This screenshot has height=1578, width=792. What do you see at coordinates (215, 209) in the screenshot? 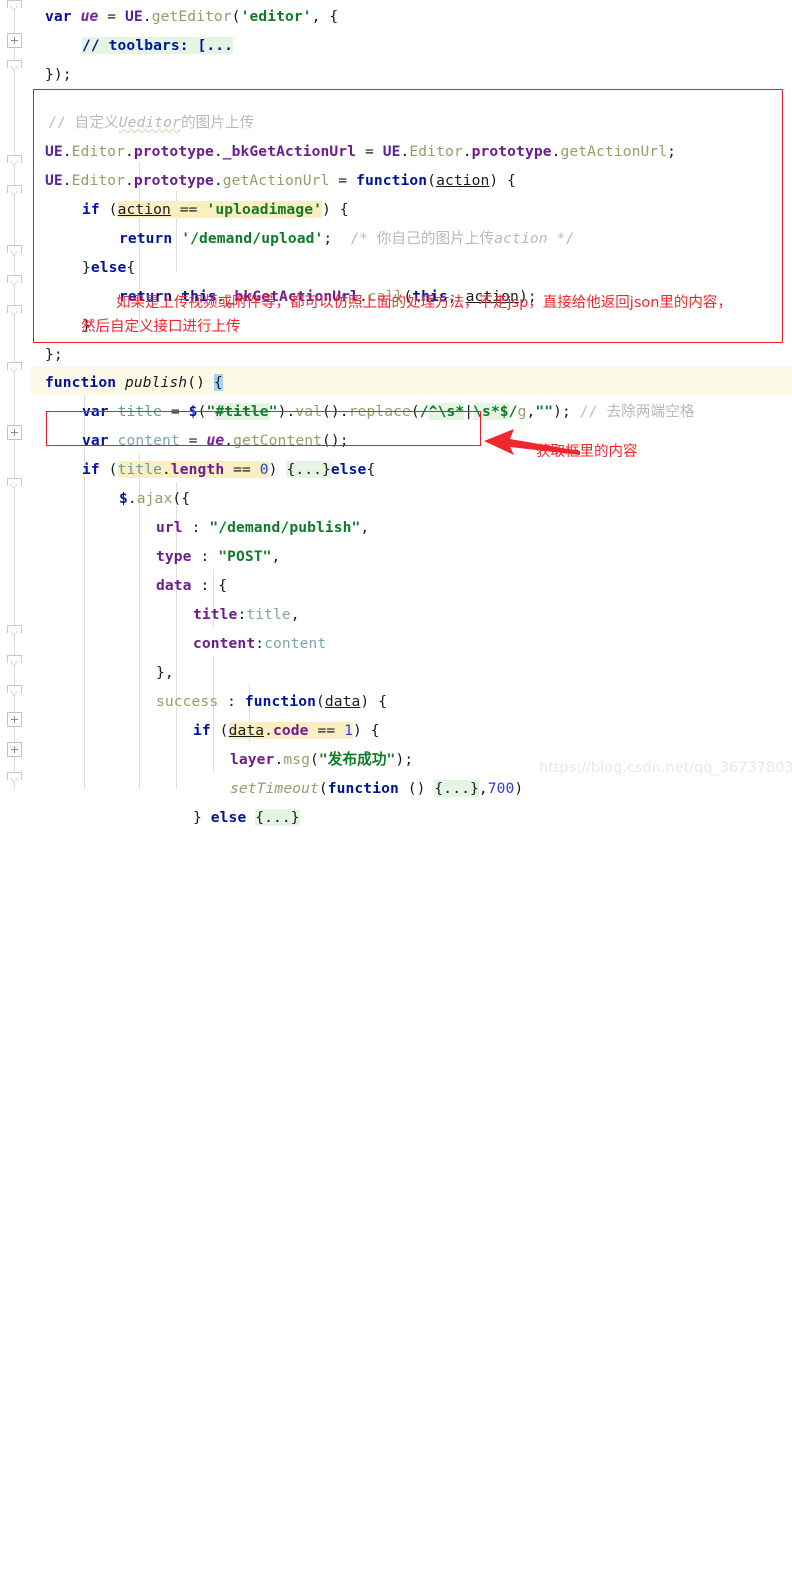
I see `code-line: if (action == 'uploadimage') {` at bounding box center [215, 209].